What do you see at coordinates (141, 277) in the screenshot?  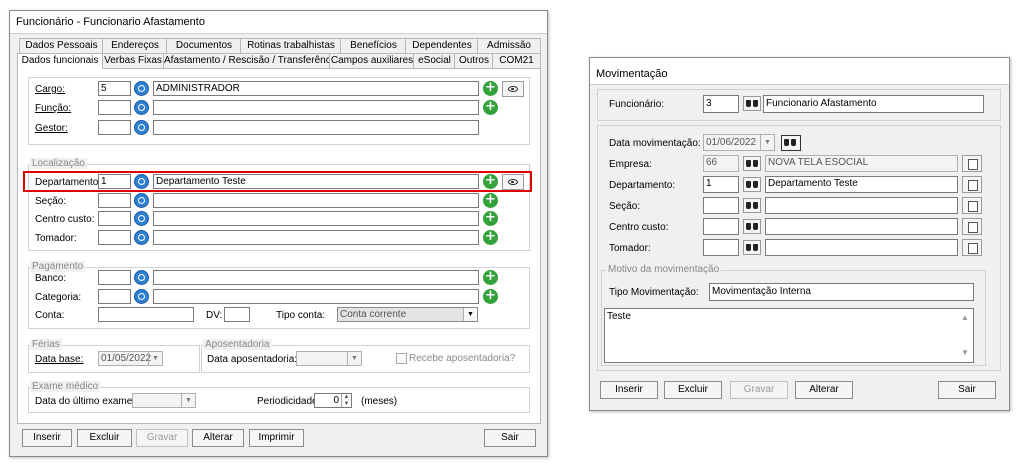 I see `banco-search-icon` at bounding box center [141, 277].